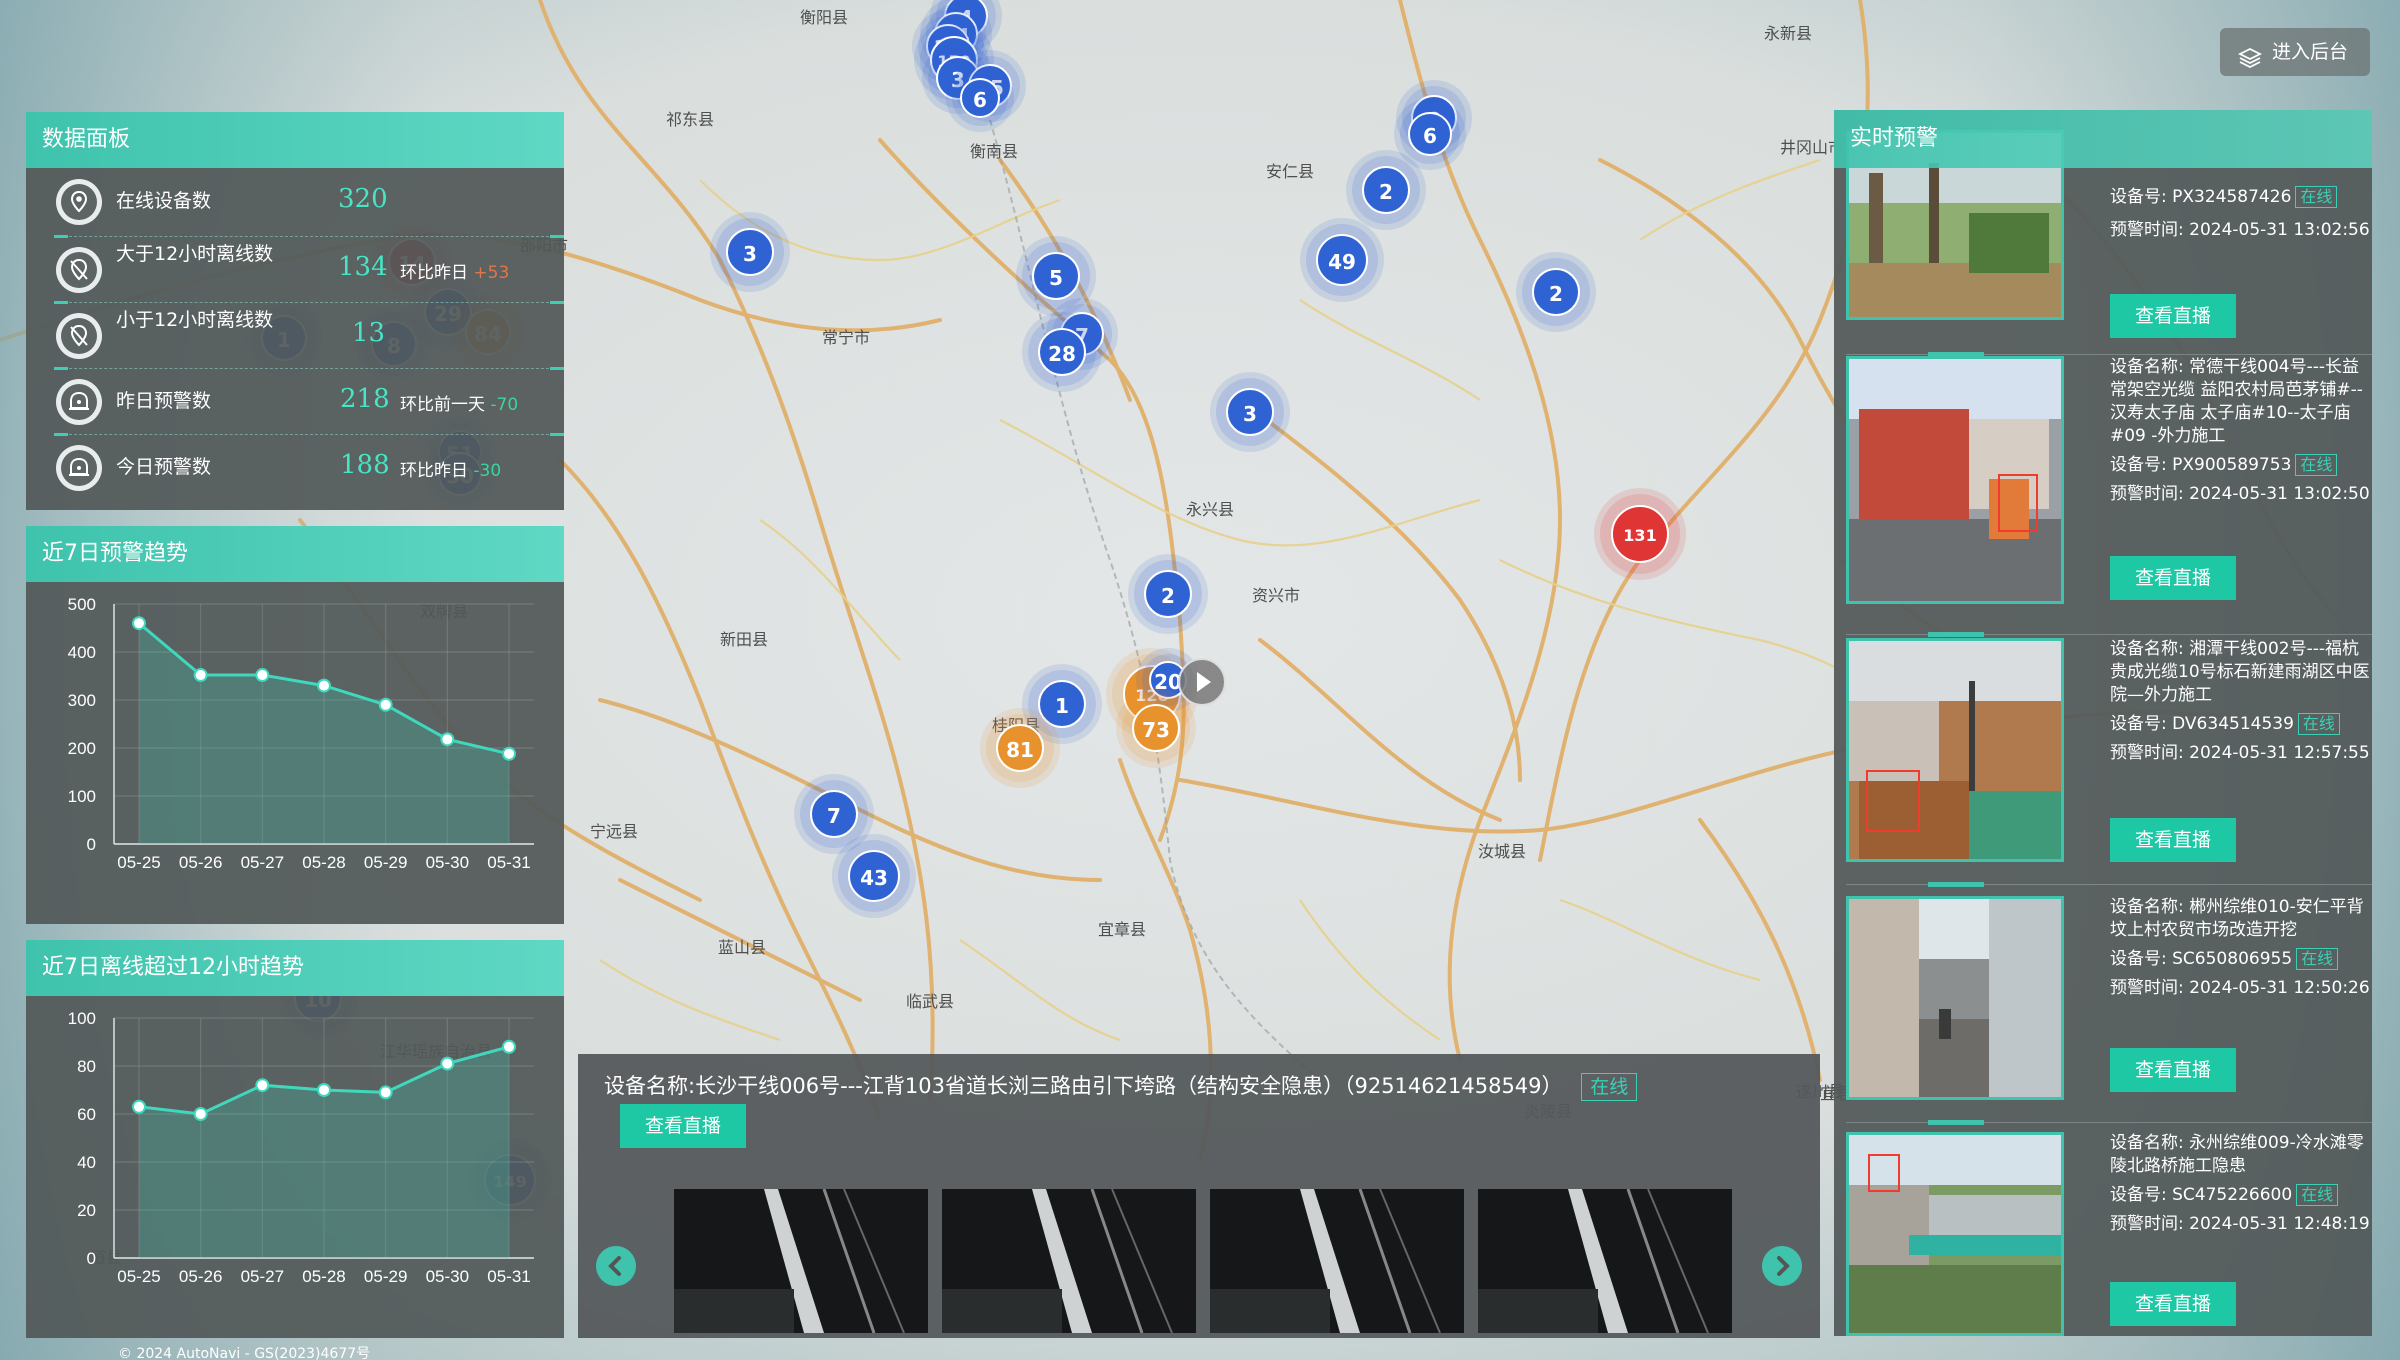 The height and width of the screenshot is (1360, 2400). What do you see at coordinates (2240, 753) in the screenshot?
I see `alert-time: 预警时间: 2024-05-31 12:57:55` at bounding box center [2240, 753].